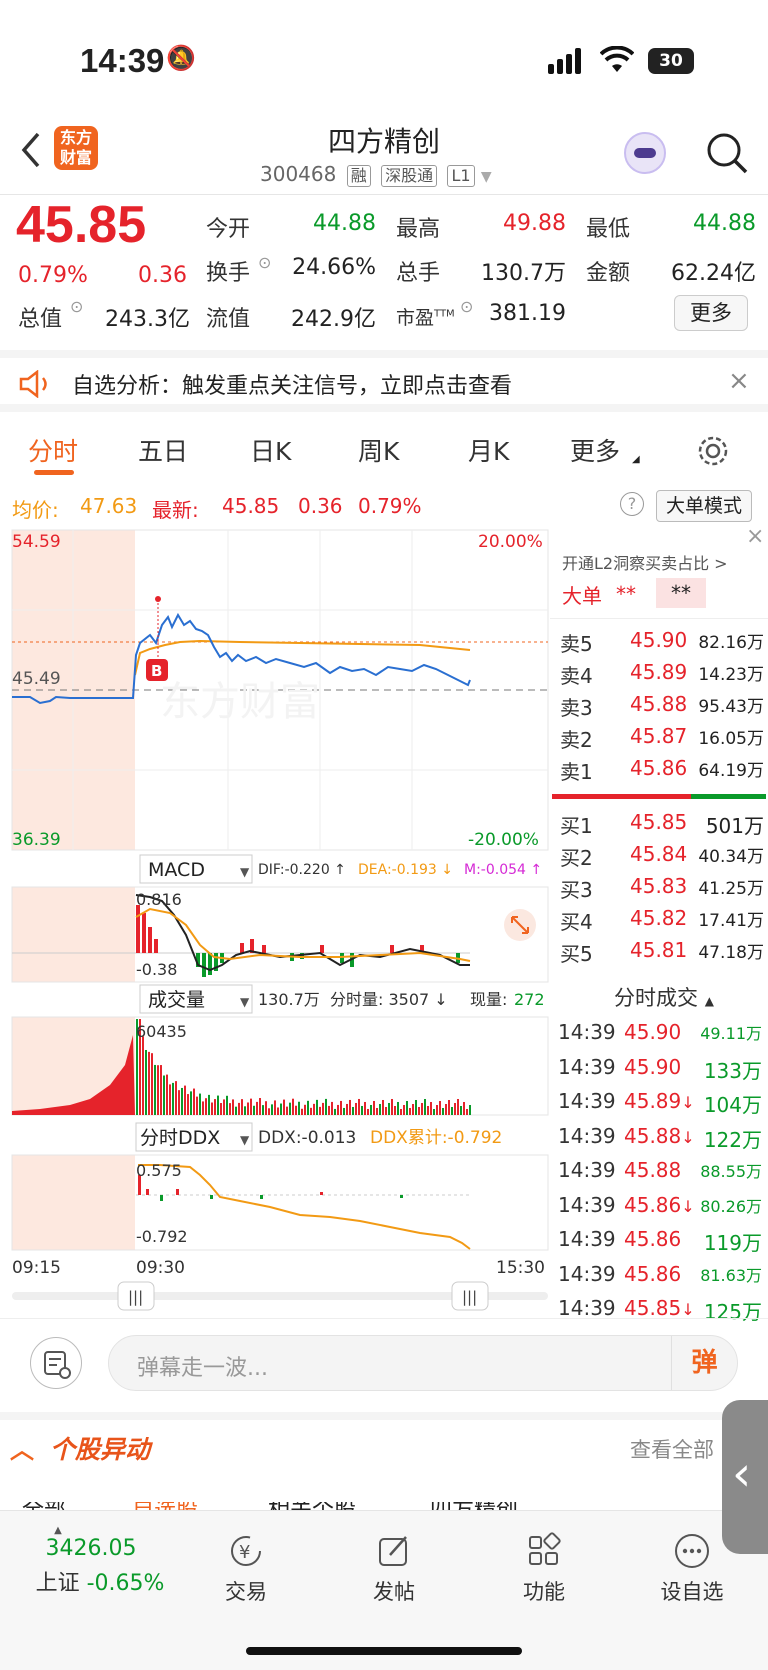 The width and height of the screenshot is (768, 1670). What do you see at coordinates (378, 450) in the screenshot?
I see `tab-weekly-k: 周K` at bounding box center [378, 450].